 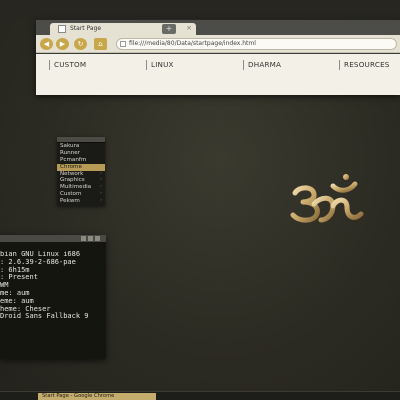 I want to click on menu-item-runner: Runner, so click(x=81, y=153).